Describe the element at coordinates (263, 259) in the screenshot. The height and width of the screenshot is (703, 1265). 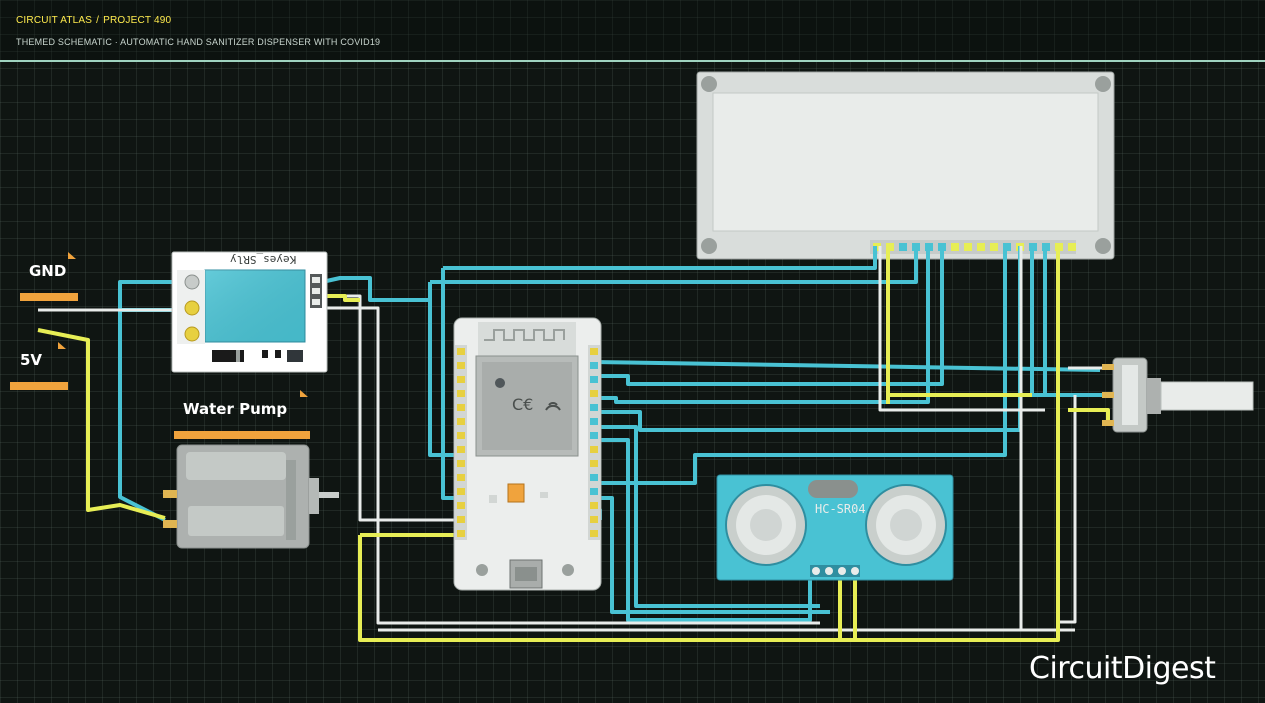
I see `relay-brand-label: Keyes_SRly` at that location.